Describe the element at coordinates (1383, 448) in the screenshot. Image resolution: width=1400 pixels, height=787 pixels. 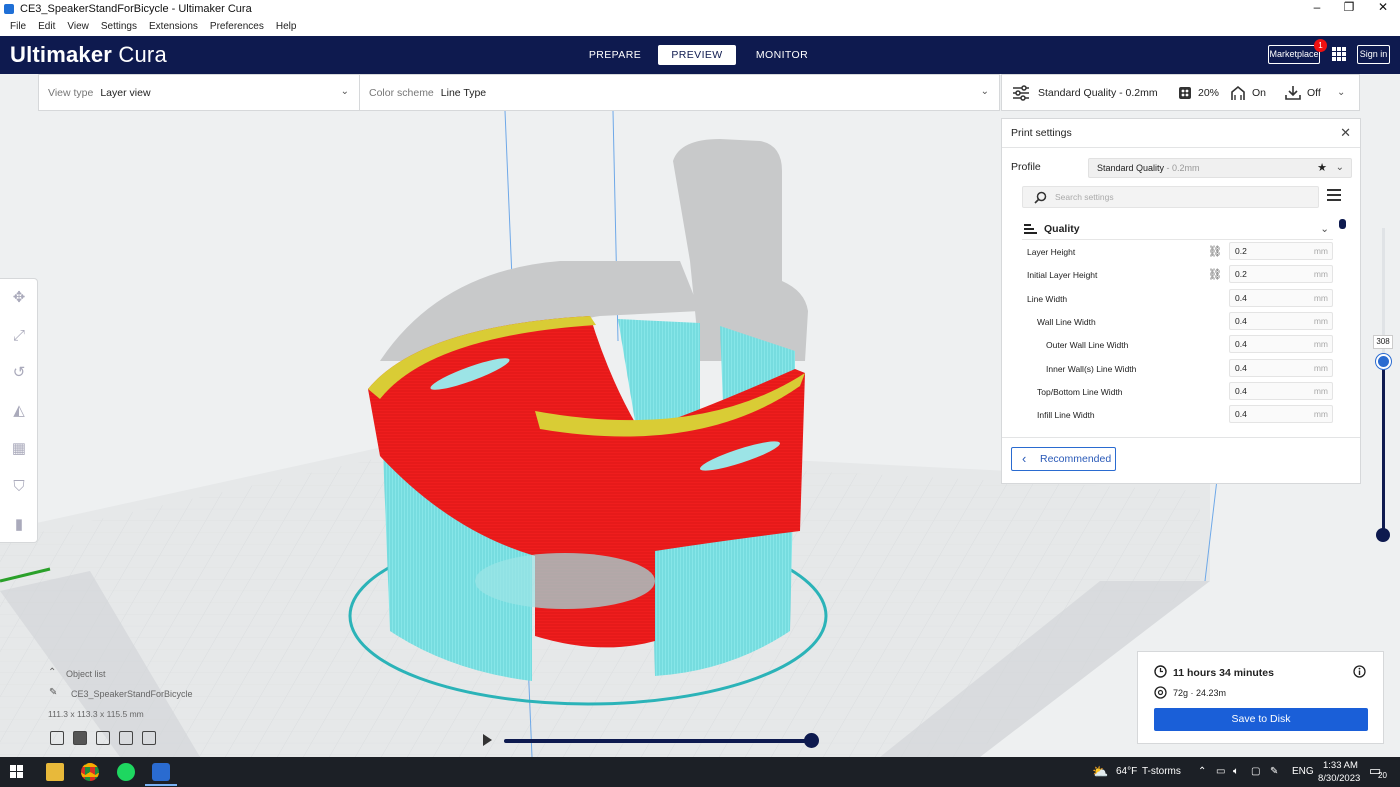
I see `layer-slider-range` at that location.